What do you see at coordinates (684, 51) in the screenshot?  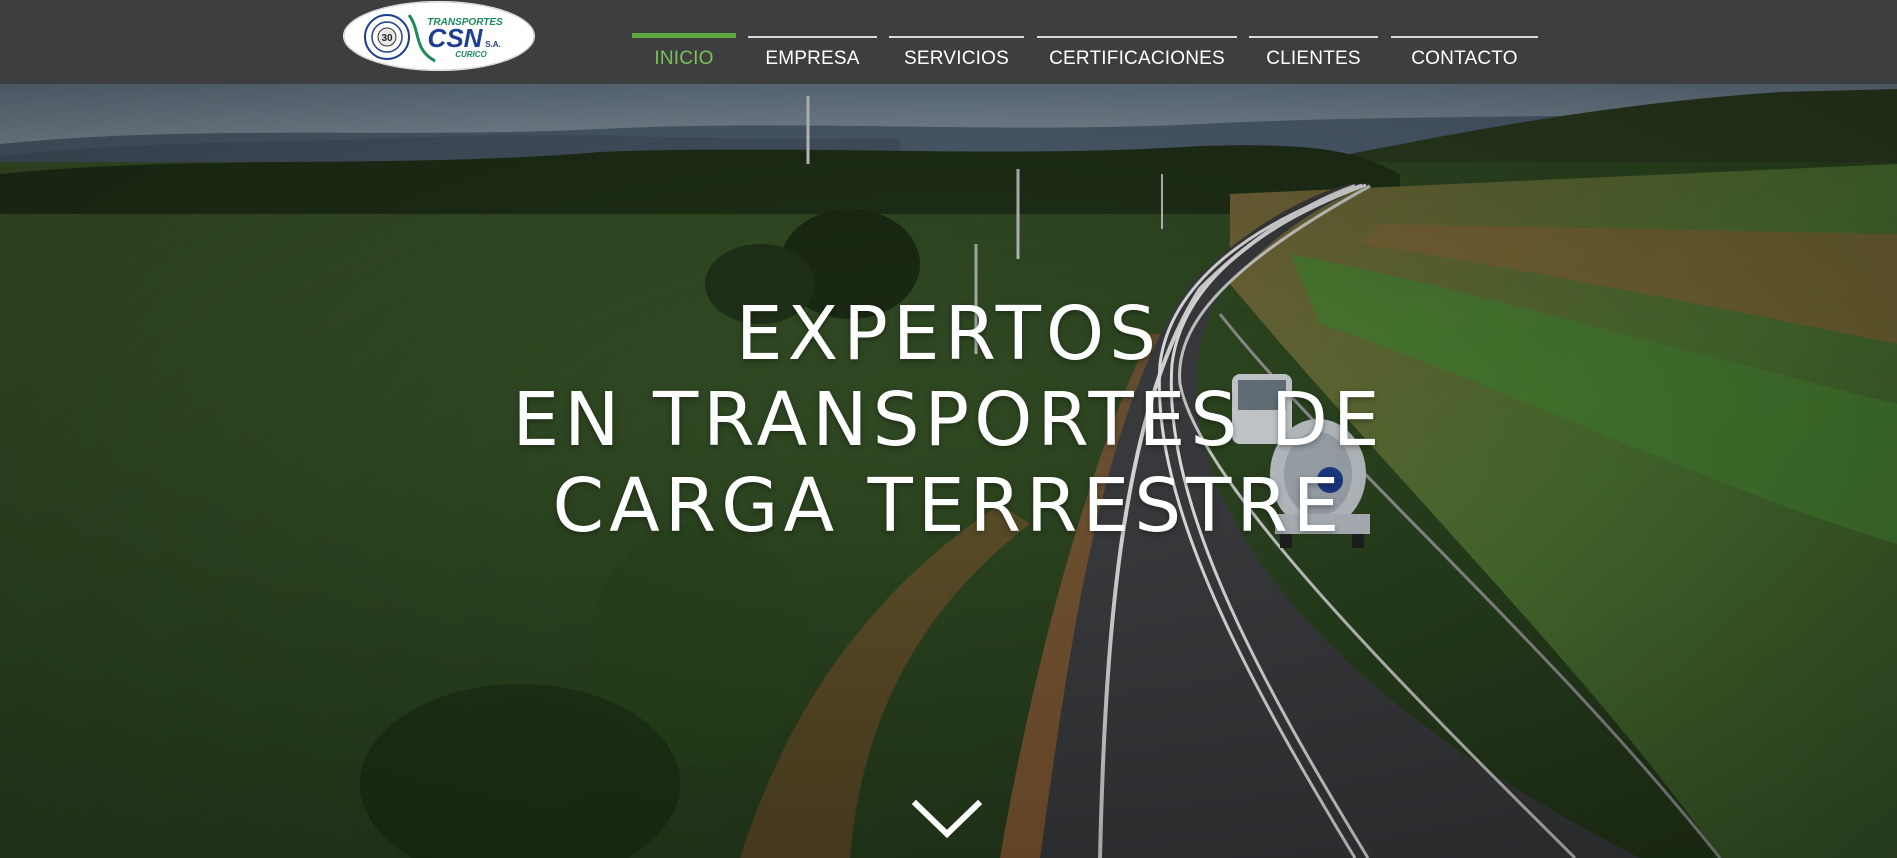 I see `nav-item-inicio: INICIO` at bounding box center [684, 51].